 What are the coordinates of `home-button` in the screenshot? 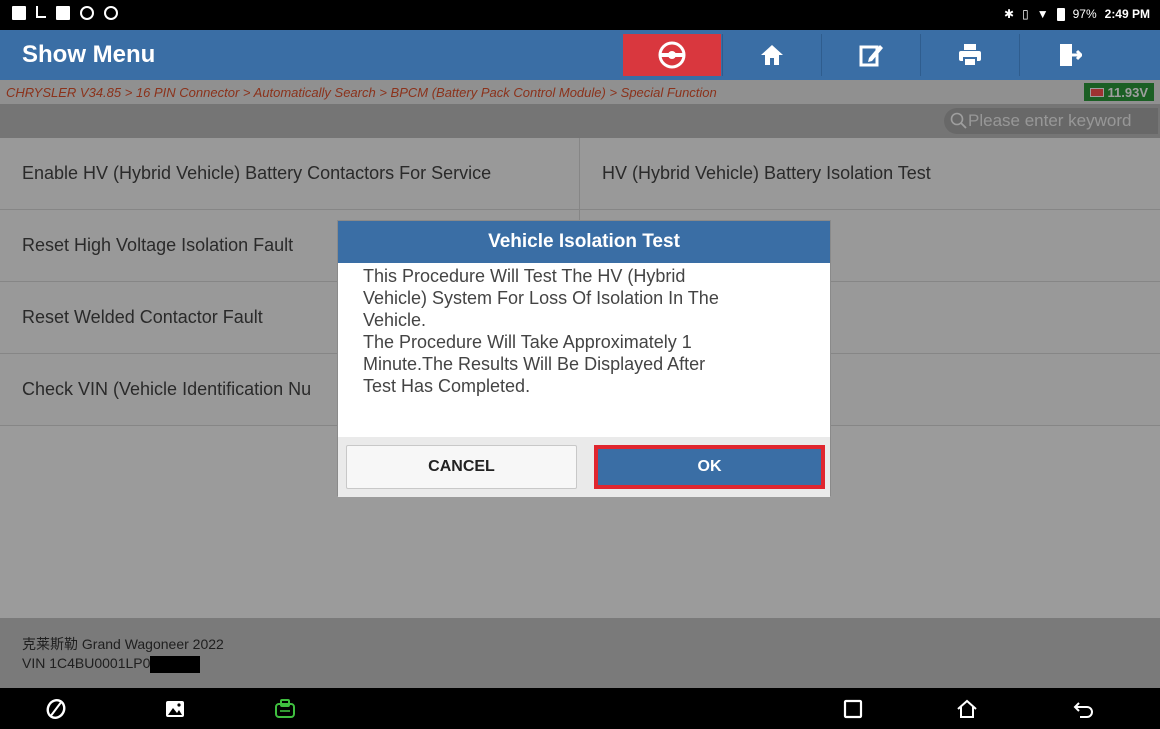 It's located at (771, 55).